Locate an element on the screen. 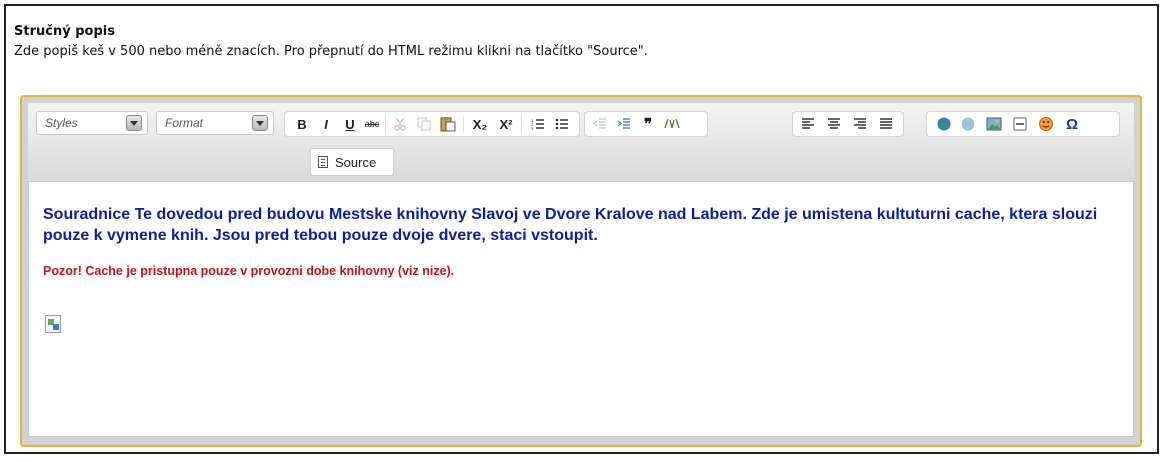 The height and width of the screenshot is (461, 1166). outdent-icon is located at coordinates (599, 123).